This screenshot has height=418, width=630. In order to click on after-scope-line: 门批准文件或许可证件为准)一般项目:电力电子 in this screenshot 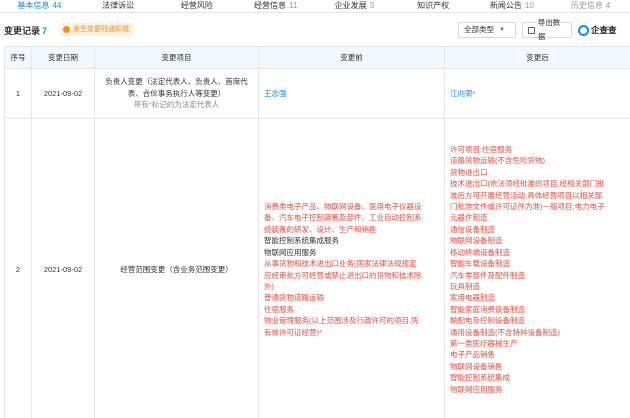, I will do `click(527, 207)`.